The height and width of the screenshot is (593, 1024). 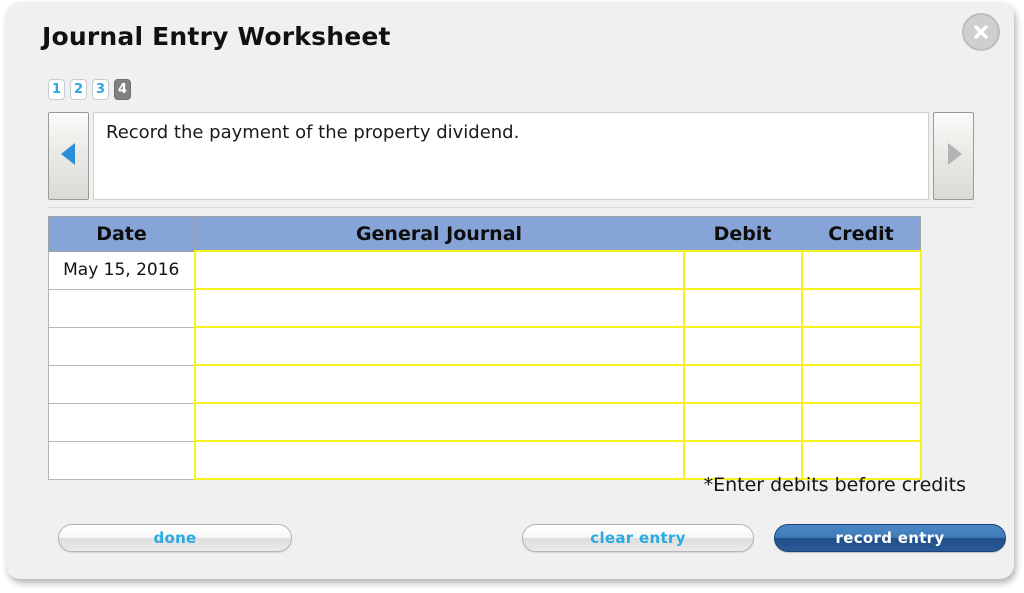 I want to click on tab-page-3-label: 3, so click(x=100, y=89).